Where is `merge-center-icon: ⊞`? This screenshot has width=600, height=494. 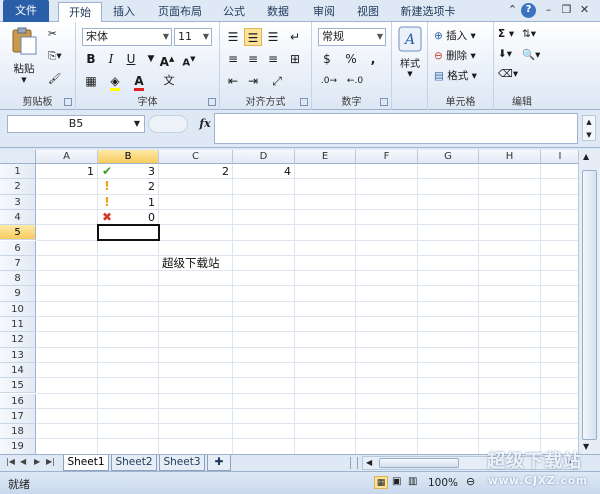
merge-center-icon: ⊞ is located at coordinates (295, 59).